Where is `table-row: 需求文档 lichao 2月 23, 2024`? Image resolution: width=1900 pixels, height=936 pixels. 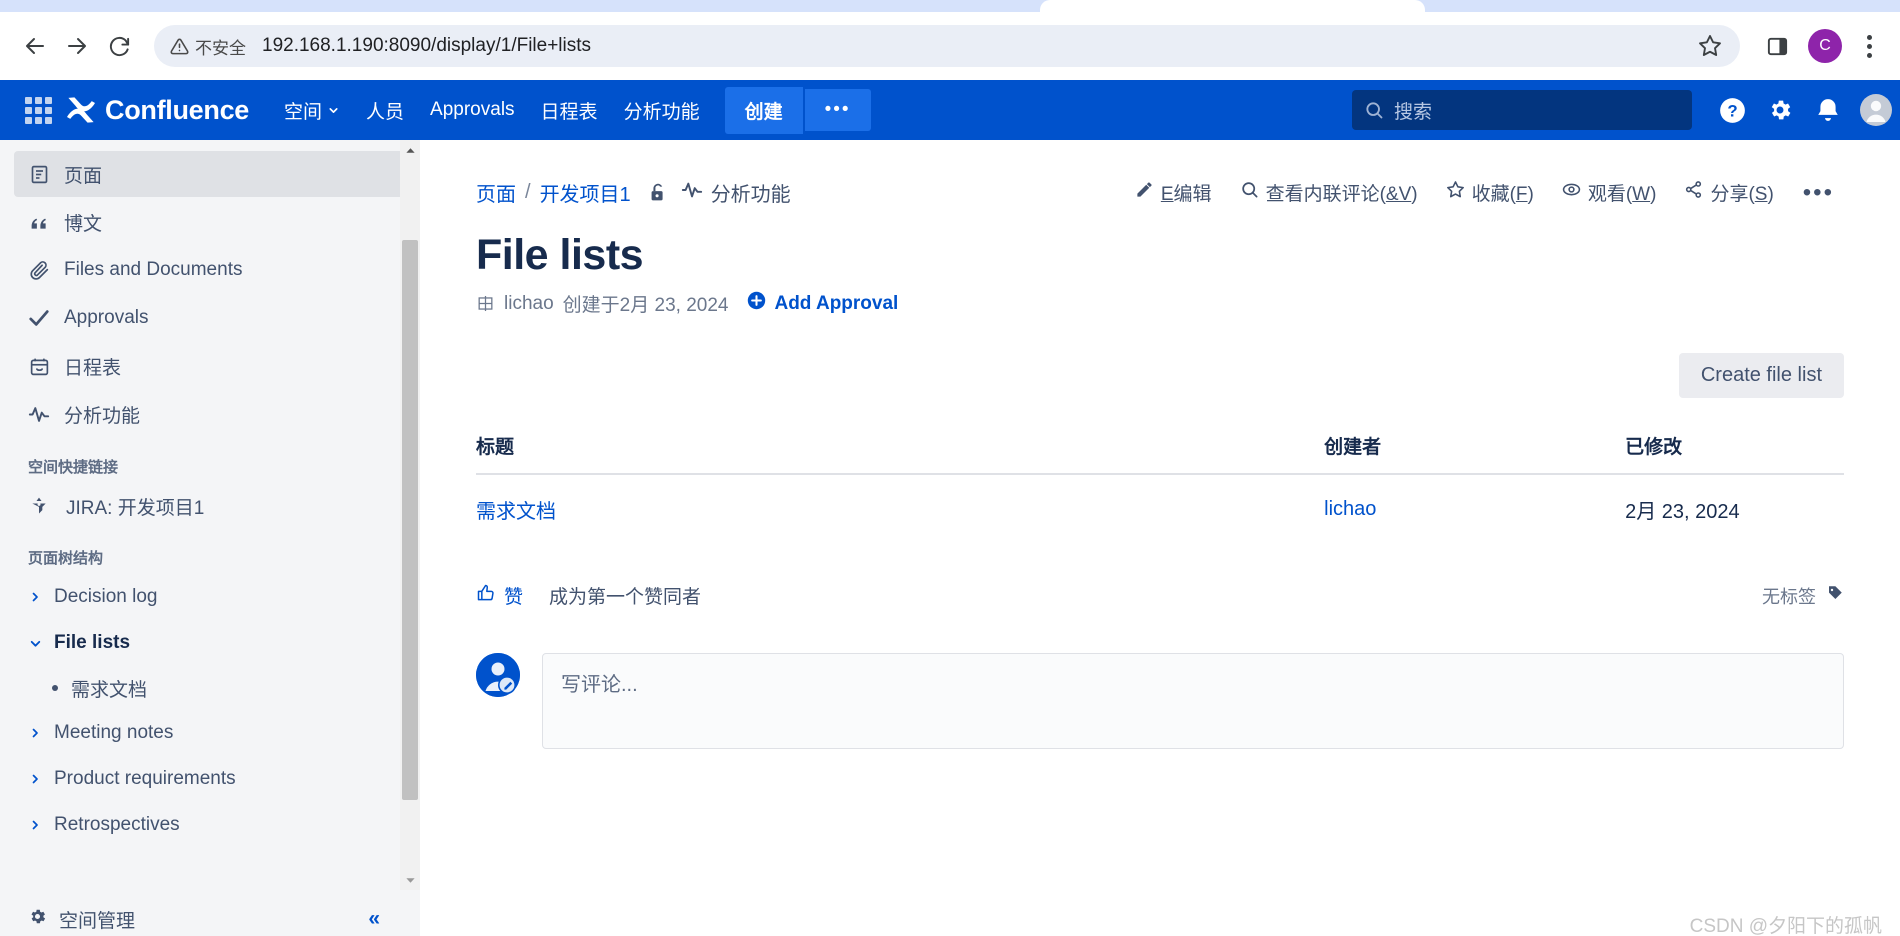 table-row: 需求文档 lichao 2月 23, 2024 is located at coordinates (1160, 510).